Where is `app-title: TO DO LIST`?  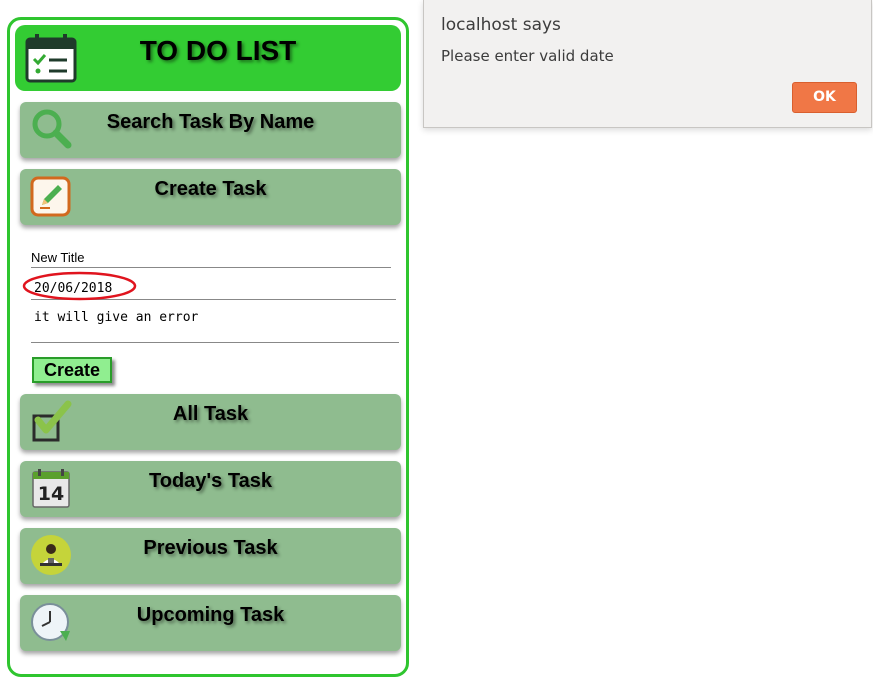 app-title: TO DO LIST is located at coordinates (218, 50).